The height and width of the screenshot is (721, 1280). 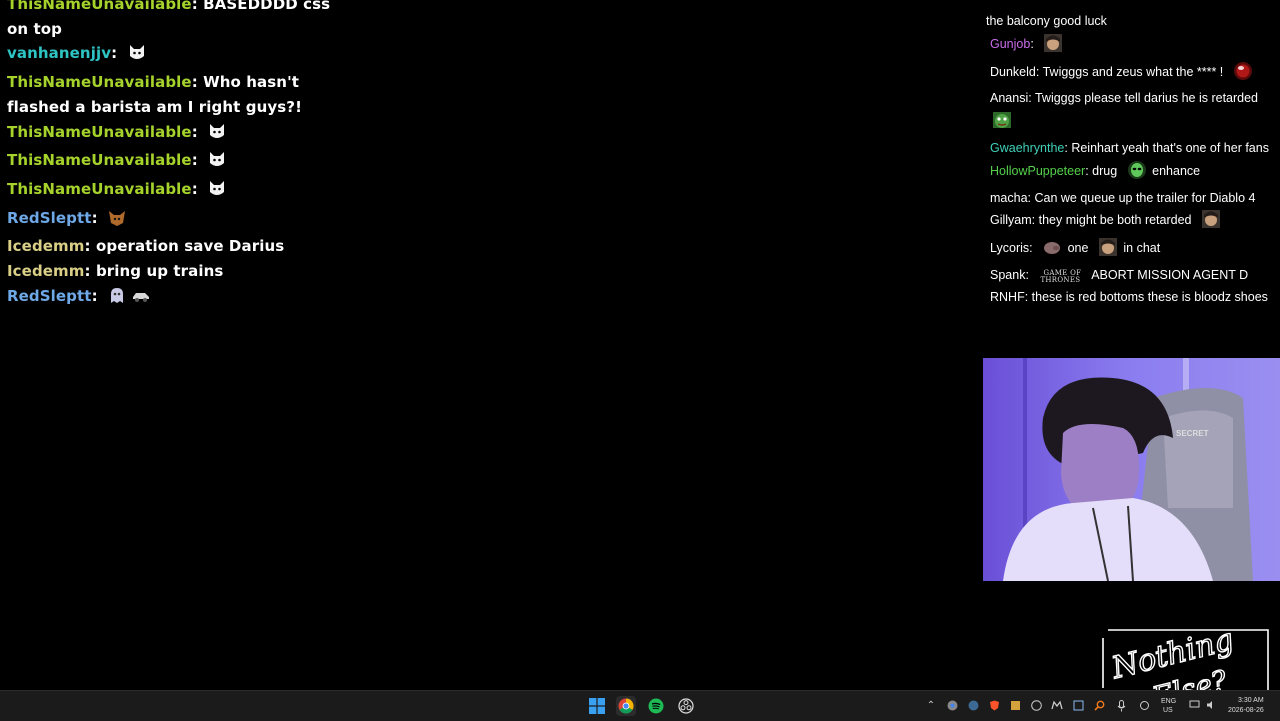 I want to click on obs-icon, so click(x=686, y=706).